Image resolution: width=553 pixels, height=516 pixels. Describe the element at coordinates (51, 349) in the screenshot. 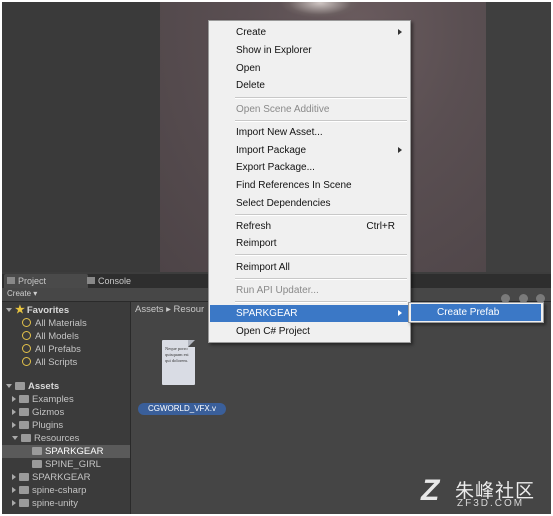

I see `favorite-item: All Prefabs` at that location.